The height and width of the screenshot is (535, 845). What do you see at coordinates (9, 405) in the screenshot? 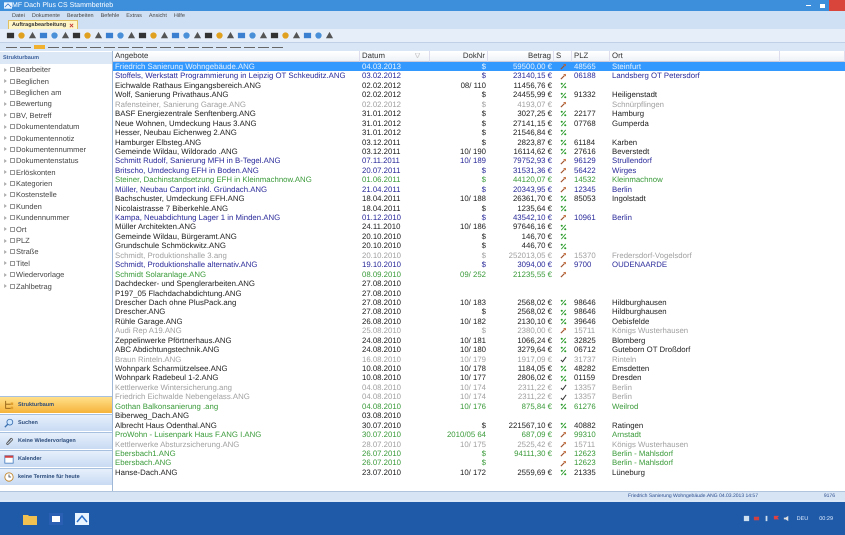
I see `folder-tree-icon` at bounding box center [9, 405].